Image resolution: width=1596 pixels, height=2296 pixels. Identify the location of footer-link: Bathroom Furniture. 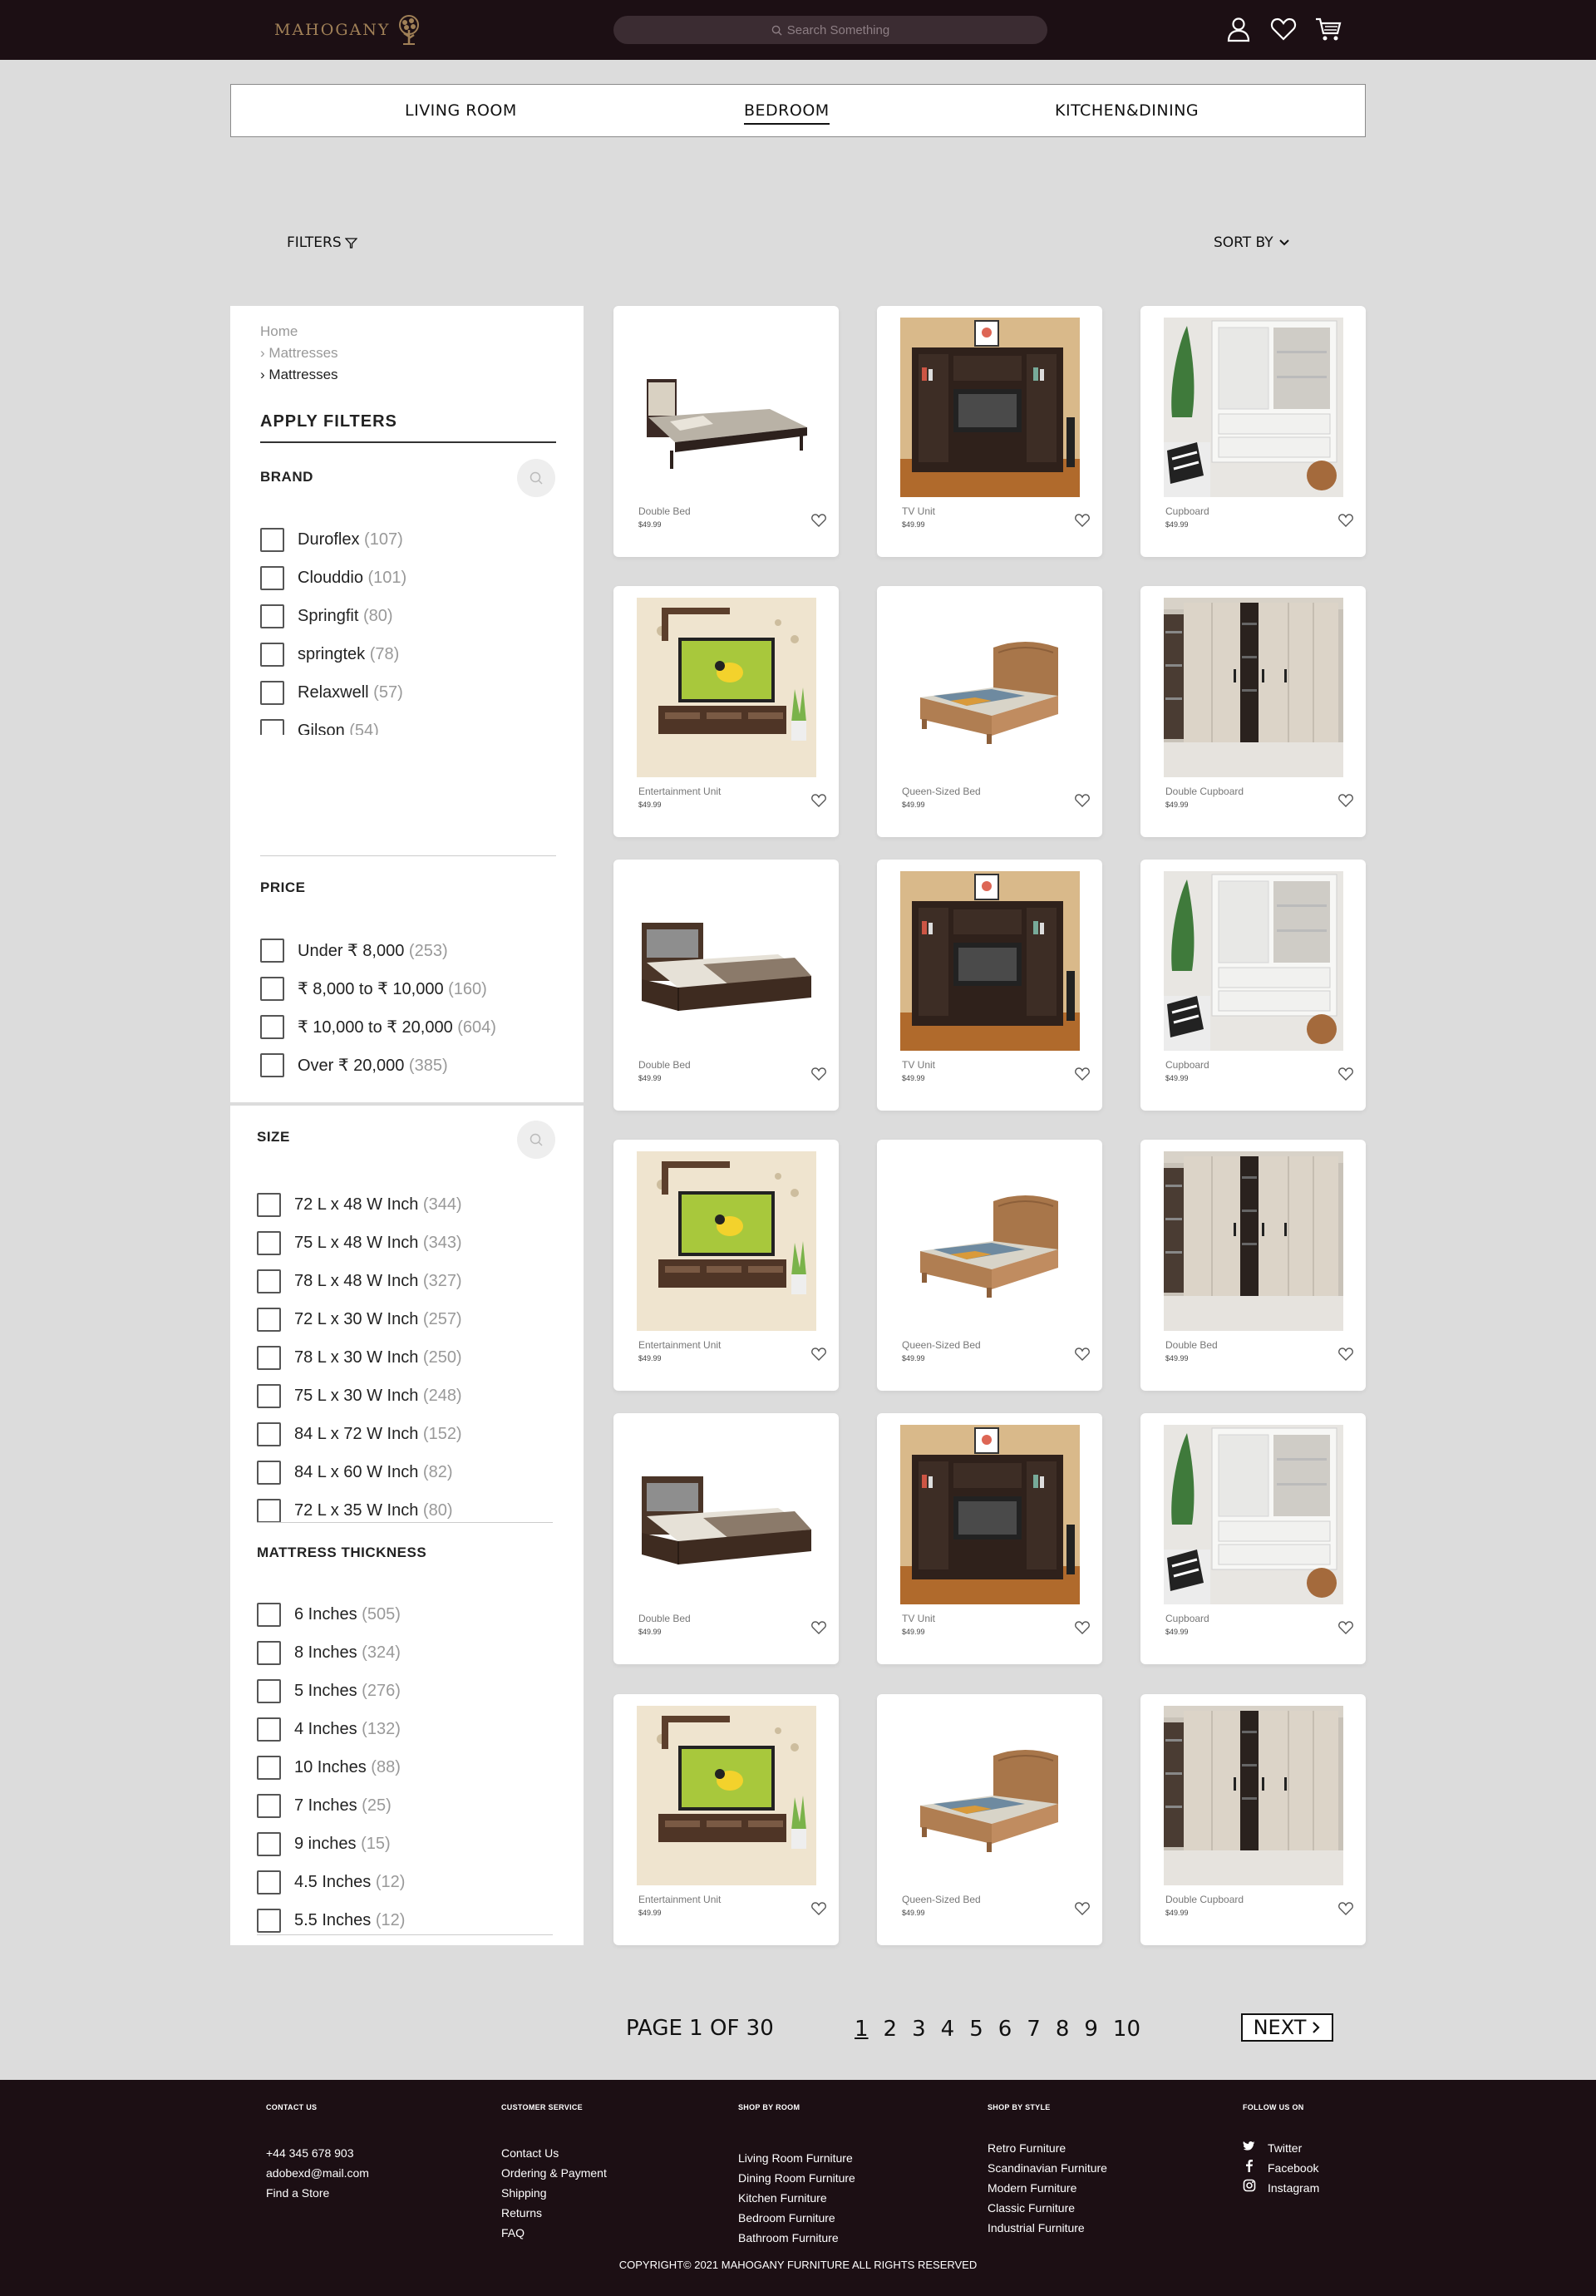
(796, 2238).